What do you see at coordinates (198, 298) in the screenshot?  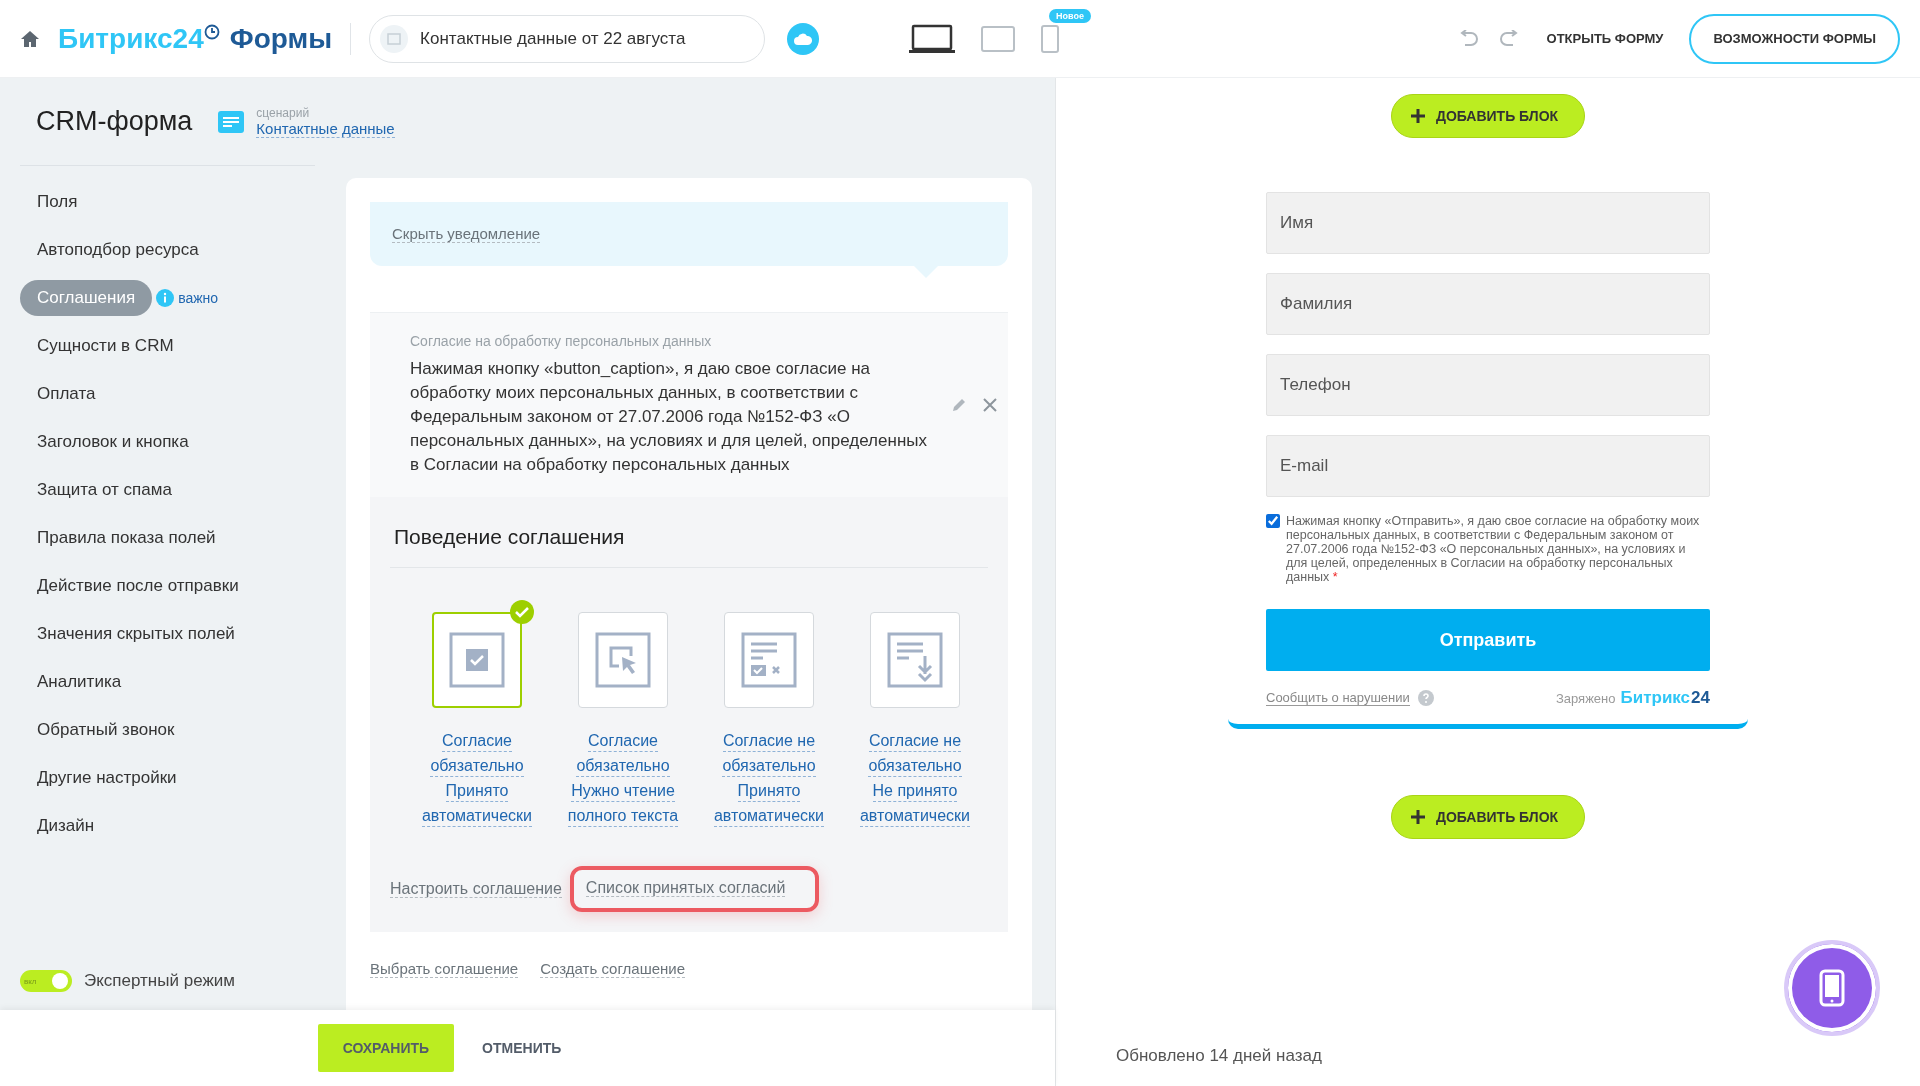 I see `important-label: важно` at bounding box center [198, 298].